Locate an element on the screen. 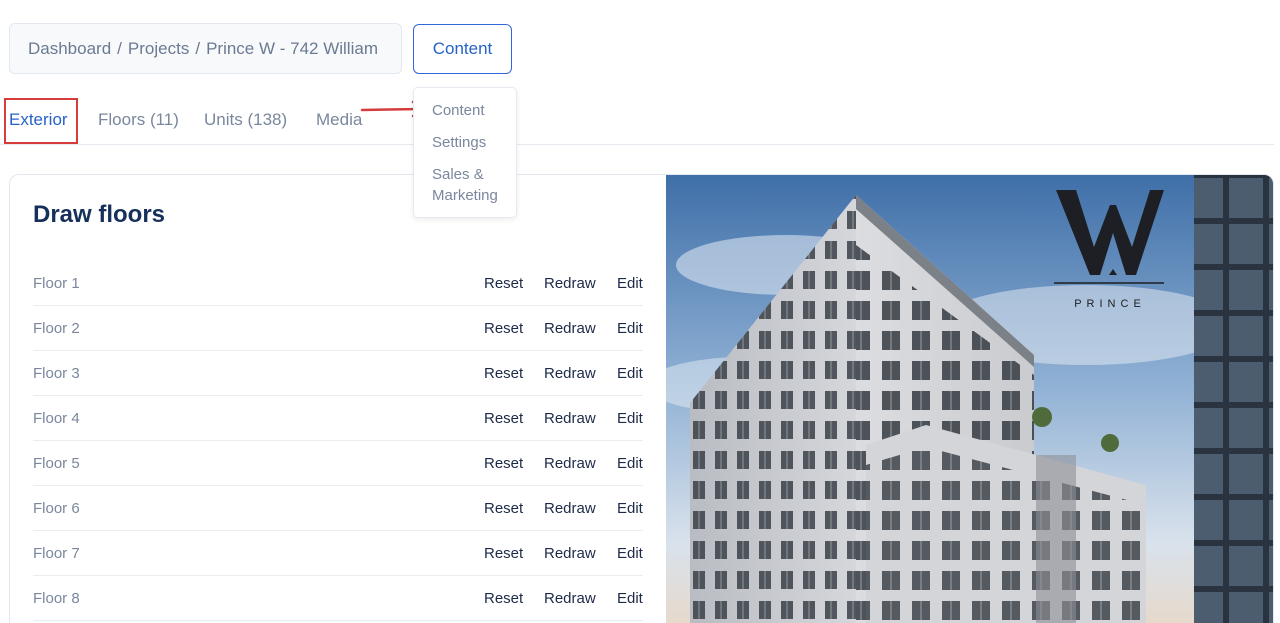 The height and width of the screenshot is (623, 1280). floor-label: Floor 7 is located at coordinates (56, 553).